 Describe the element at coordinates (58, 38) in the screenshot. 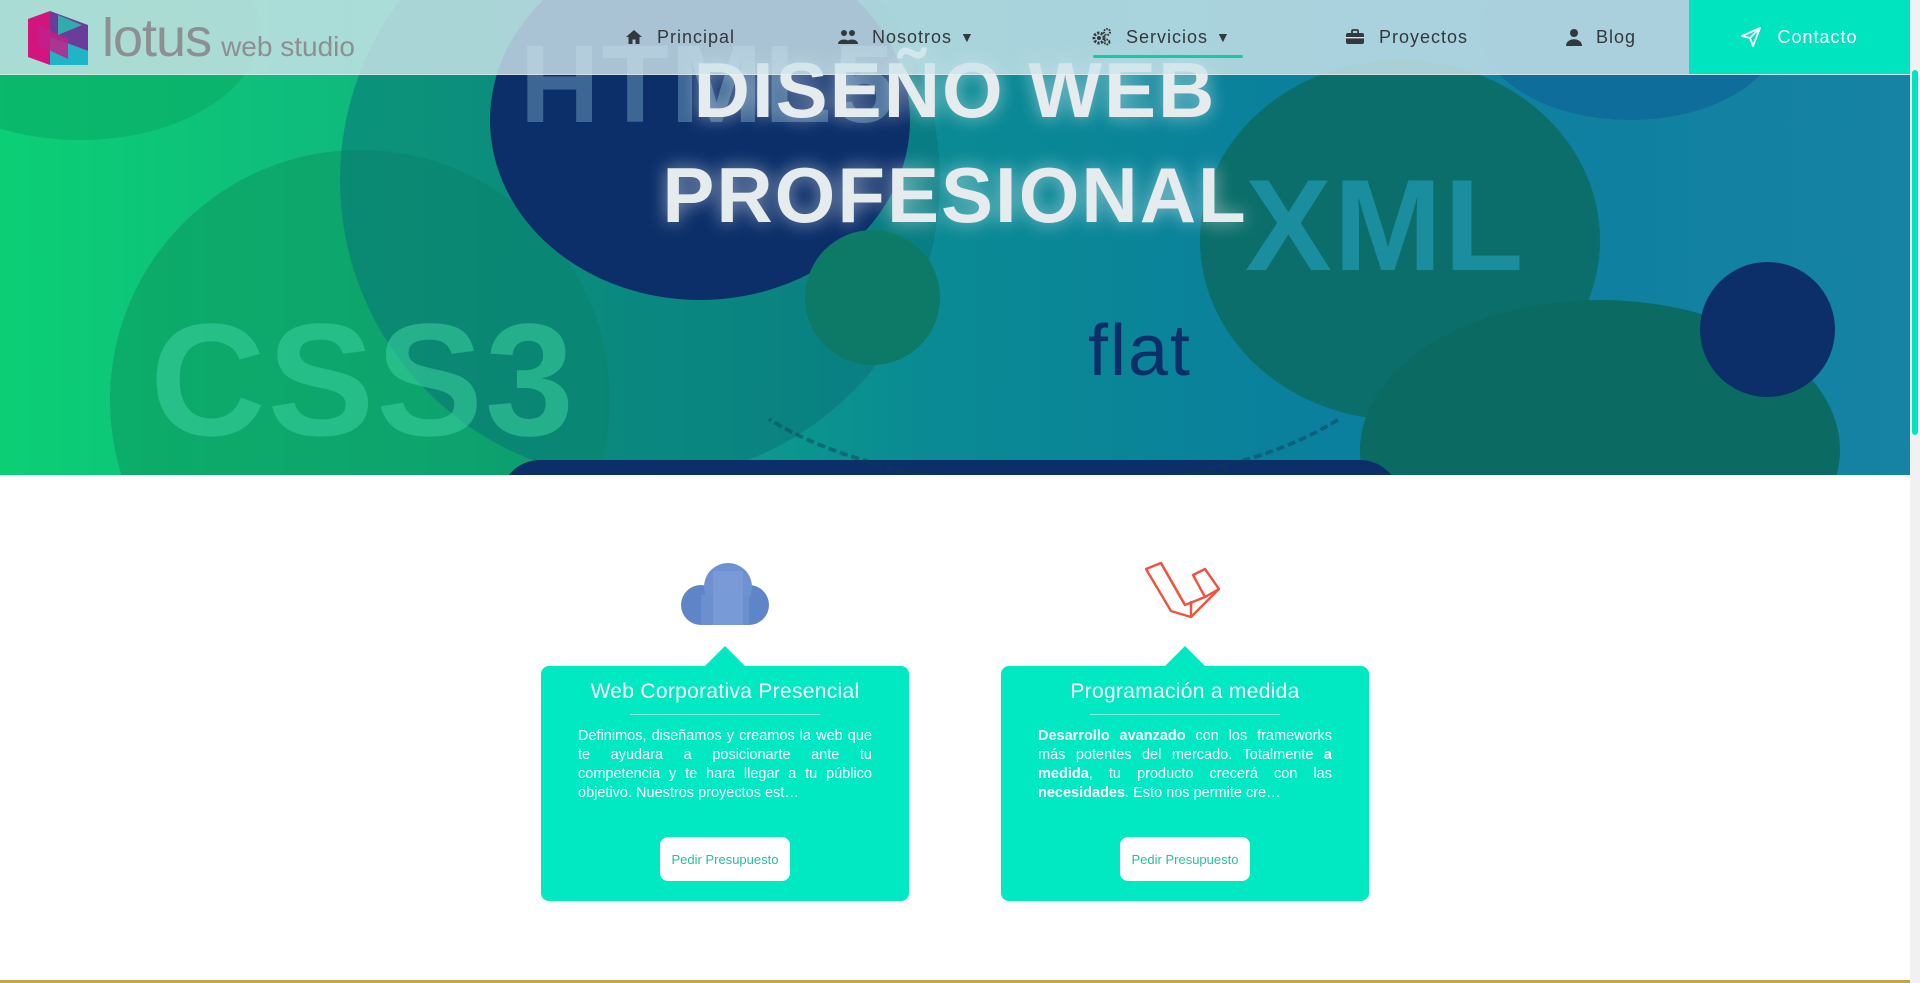

I see `lotus-logo-icon` at that location.